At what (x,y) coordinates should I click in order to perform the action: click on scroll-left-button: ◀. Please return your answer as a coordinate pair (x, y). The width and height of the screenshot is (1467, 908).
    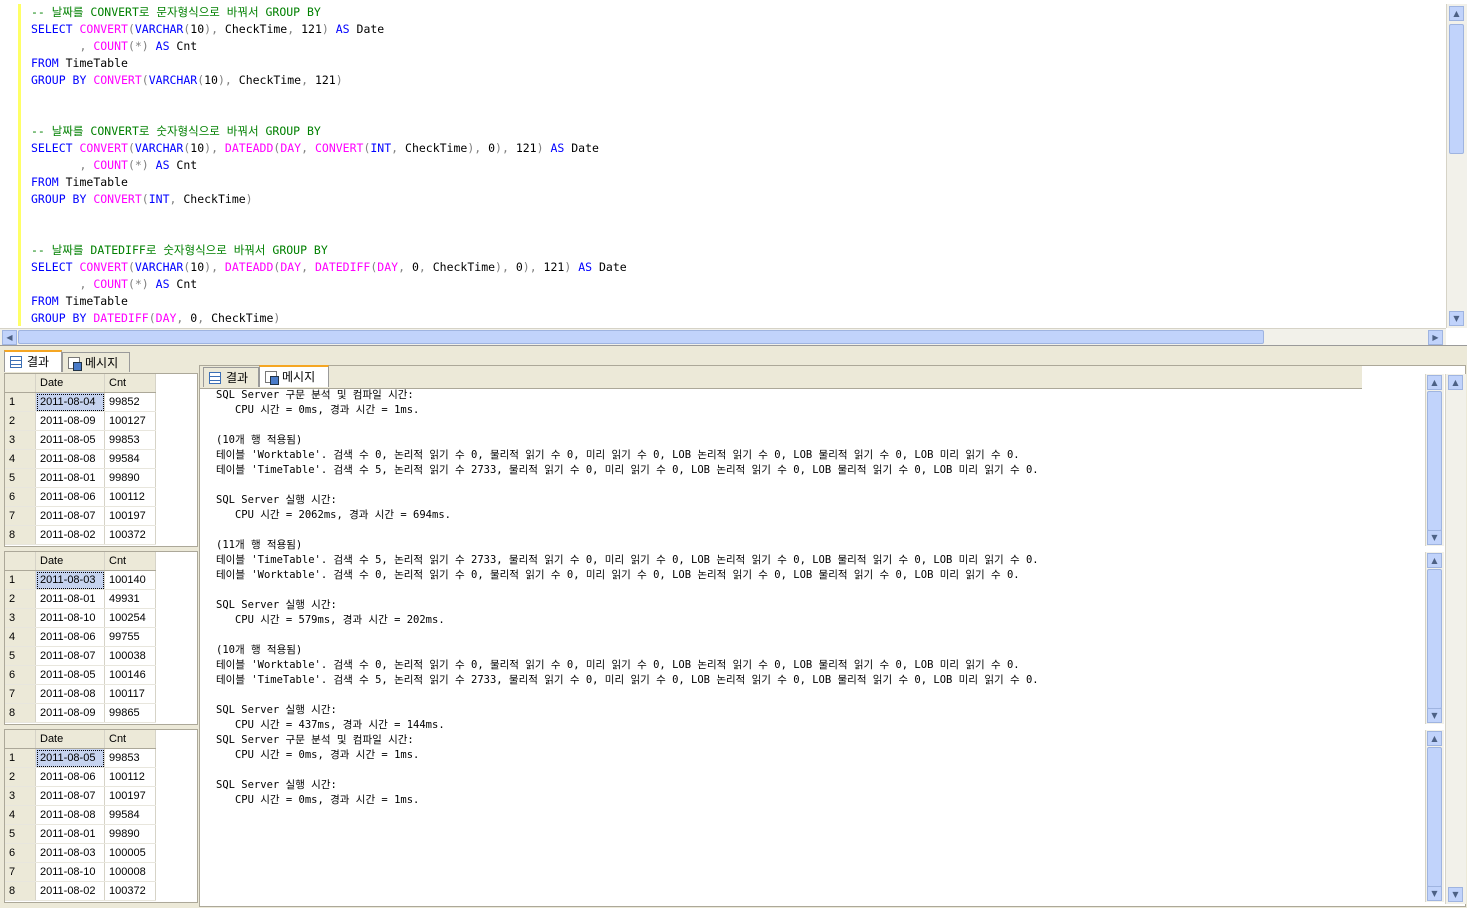
    Looking at the image, I should click on (9, 337).